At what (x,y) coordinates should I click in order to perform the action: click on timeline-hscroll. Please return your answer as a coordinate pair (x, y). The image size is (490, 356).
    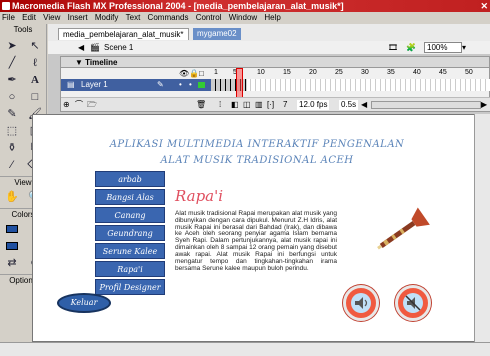
    Looking at the image, I should click on (426, 105).